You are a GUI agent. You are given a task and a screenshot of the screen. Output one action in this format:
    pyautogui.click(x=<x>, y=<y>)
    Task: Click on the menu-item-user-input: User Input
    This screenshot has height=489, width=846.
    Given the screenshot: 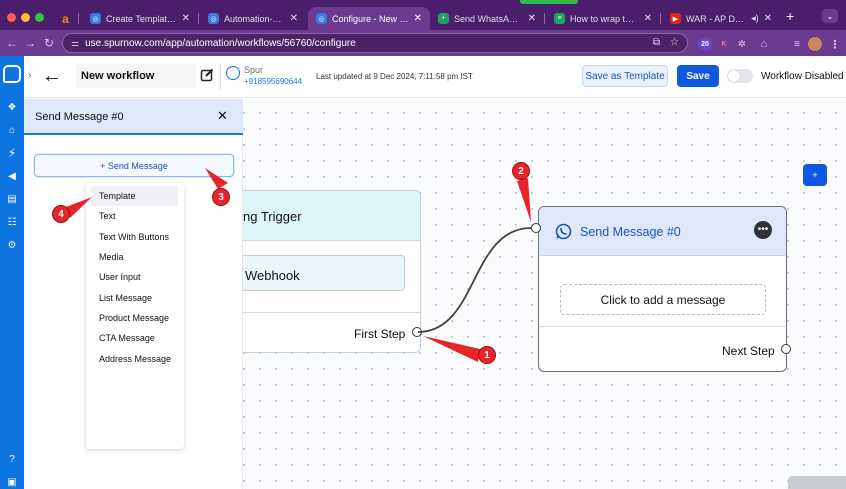 What is the action you would take?
    pyautogui.click(x=135, y=277)
    